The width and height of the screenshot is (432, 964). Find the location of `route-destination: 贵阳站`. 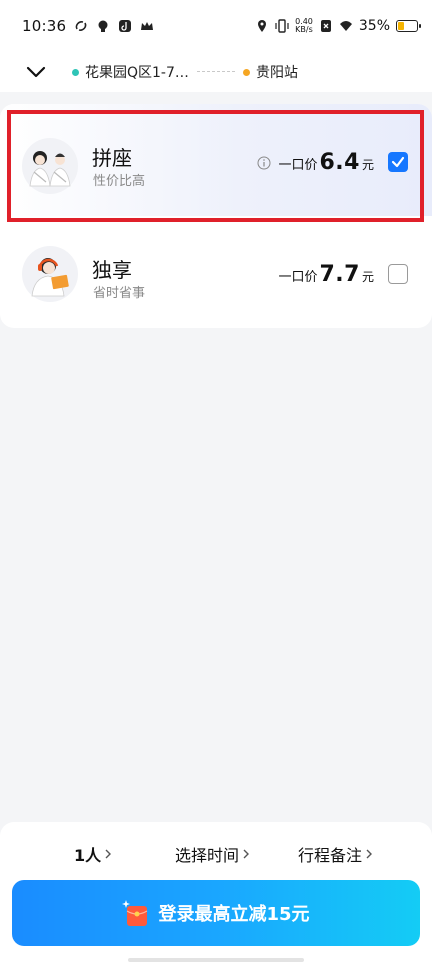

route-destination: 贵阳站 is located at coordinates (270, 72).